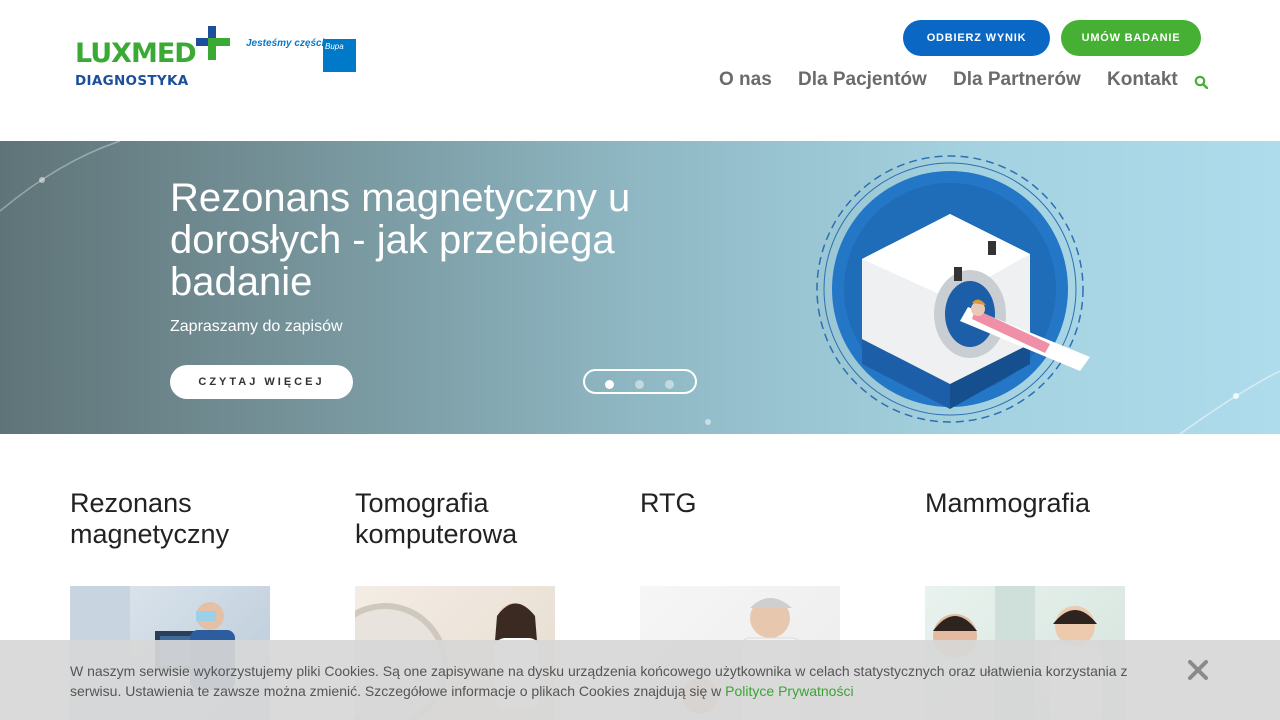  Describe the element at coordinates (465, 519) in the screenshot. I see `service-title-ct: Tomografia komputerowa` at that location.